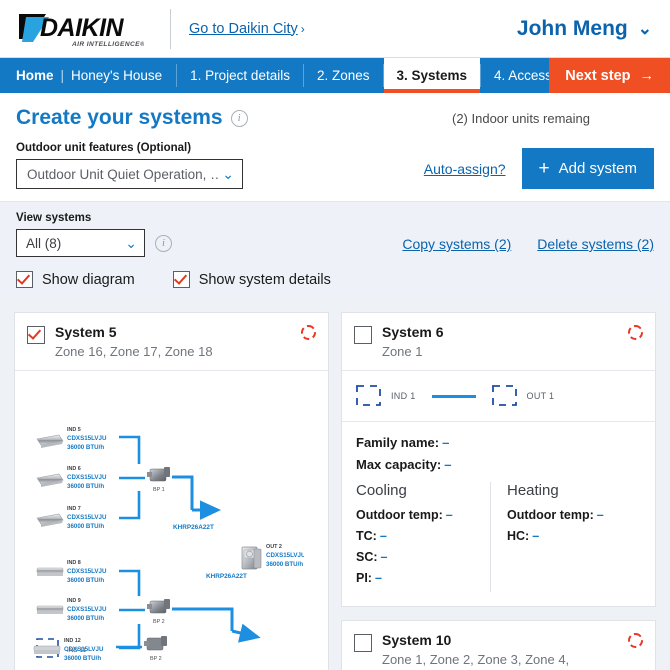 The image size is (670, 670). I want to click on nav-home: Home | Honey's House, so click(88, 75).